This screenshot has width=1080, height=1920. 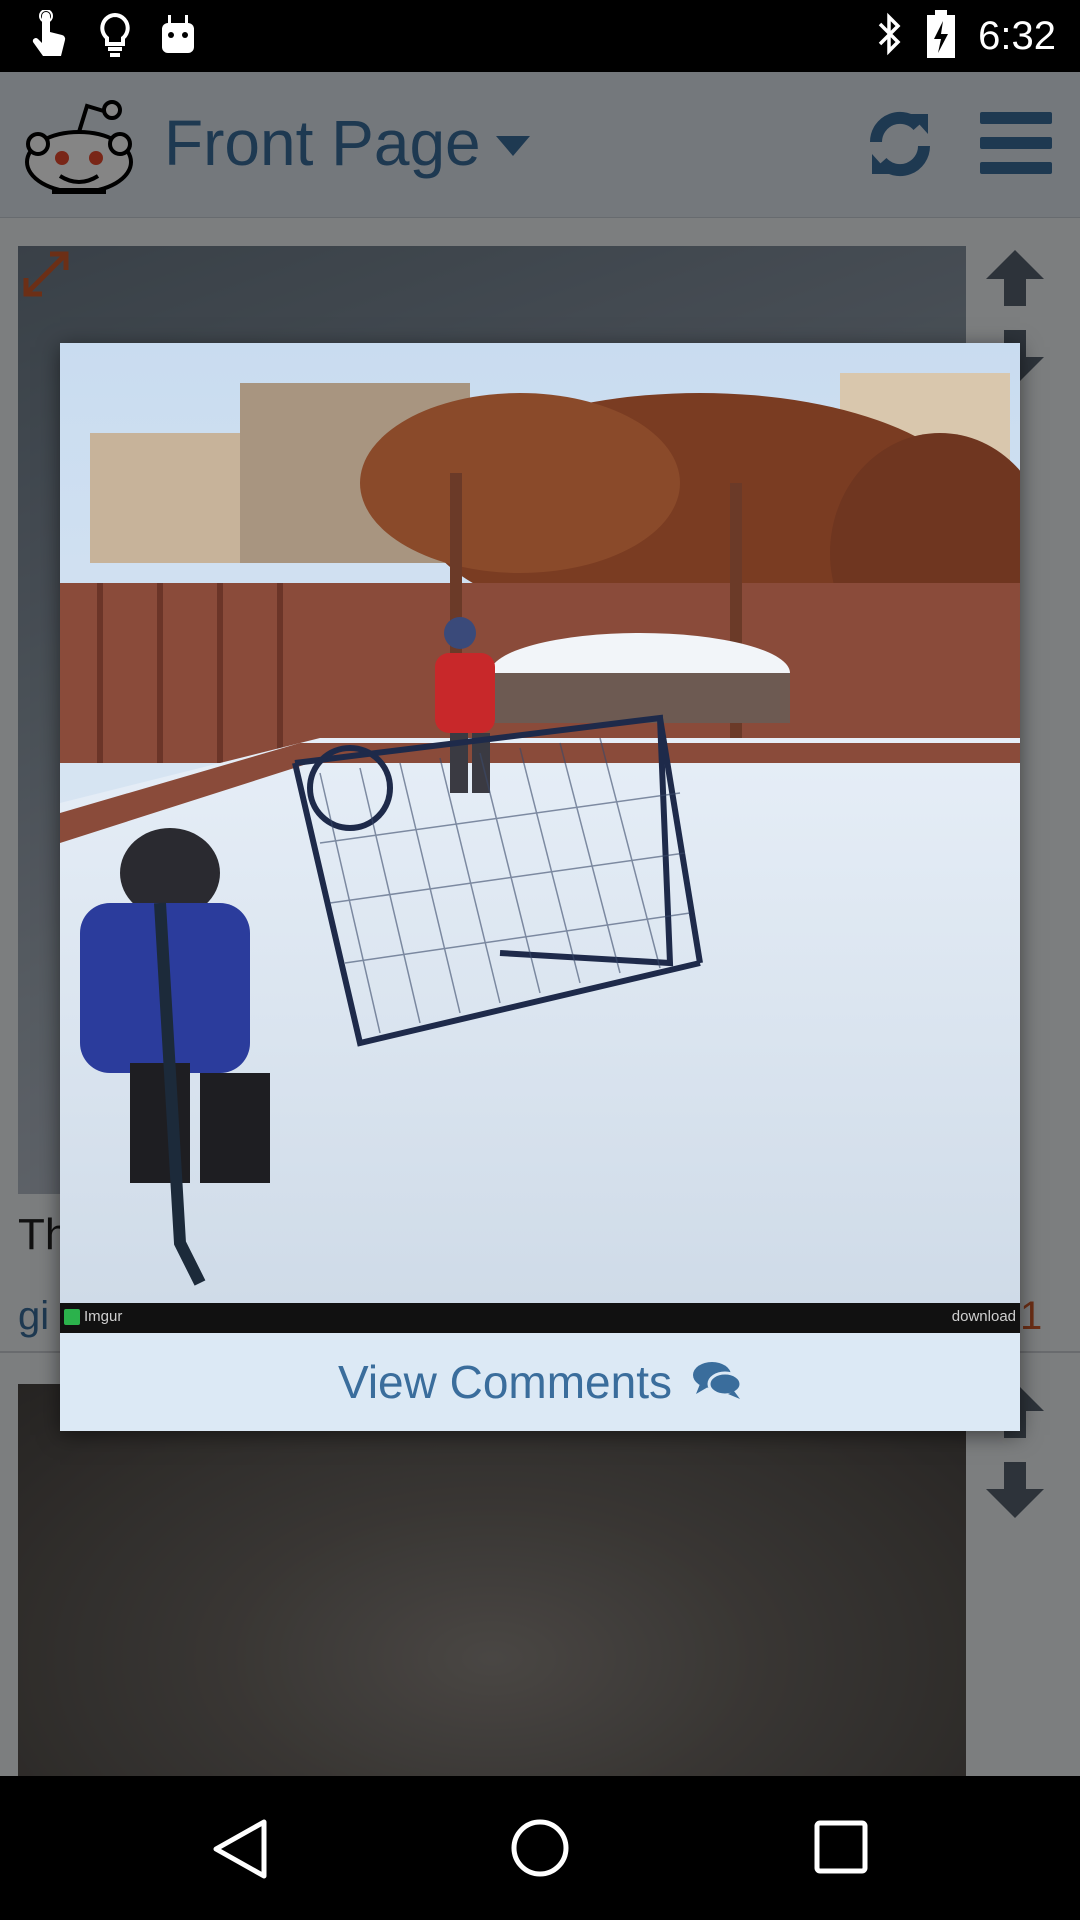 I want to click on recents-icon, so click(x=841, y=1849).